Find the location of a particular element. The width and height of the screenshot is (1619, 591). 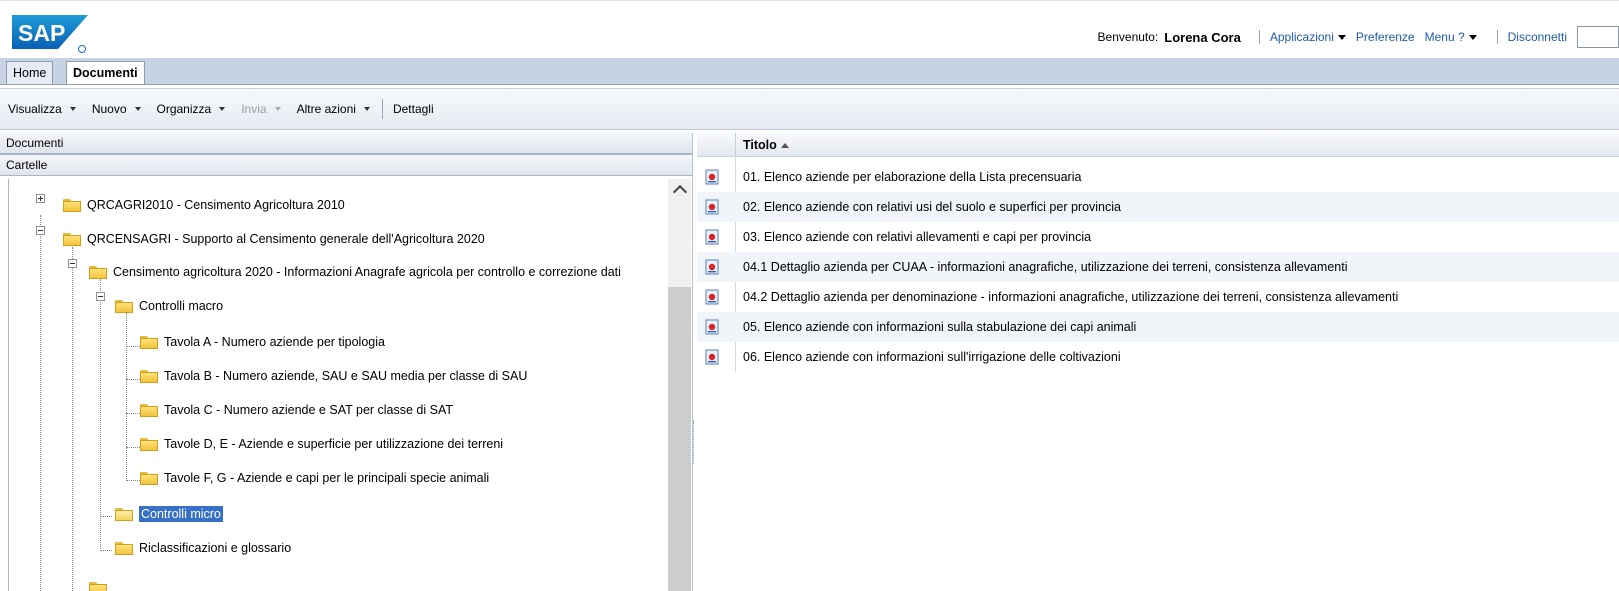

visualizza-menu: Visualizza is located at coordinates (42, 109).